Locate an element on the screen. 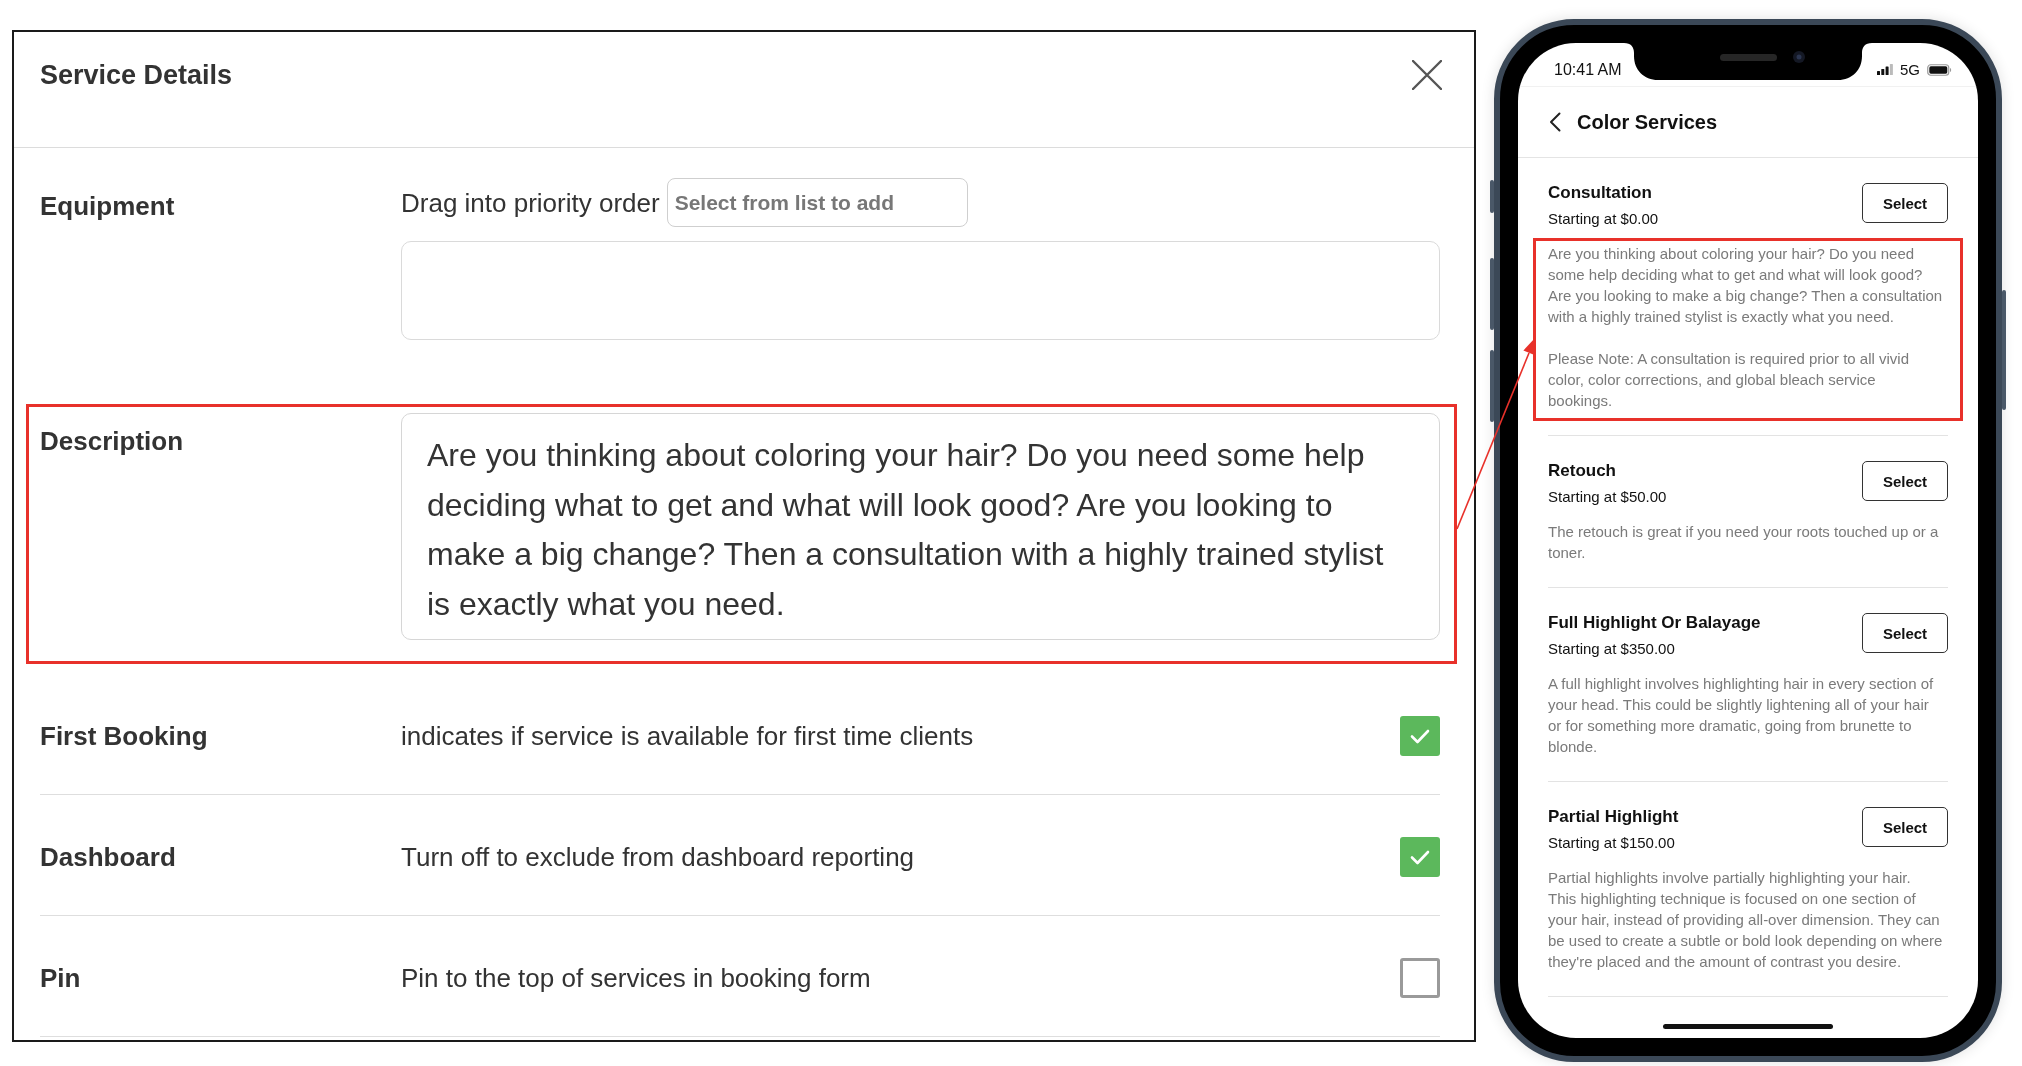  field-label: Pin is located at coordinates (61, 978).